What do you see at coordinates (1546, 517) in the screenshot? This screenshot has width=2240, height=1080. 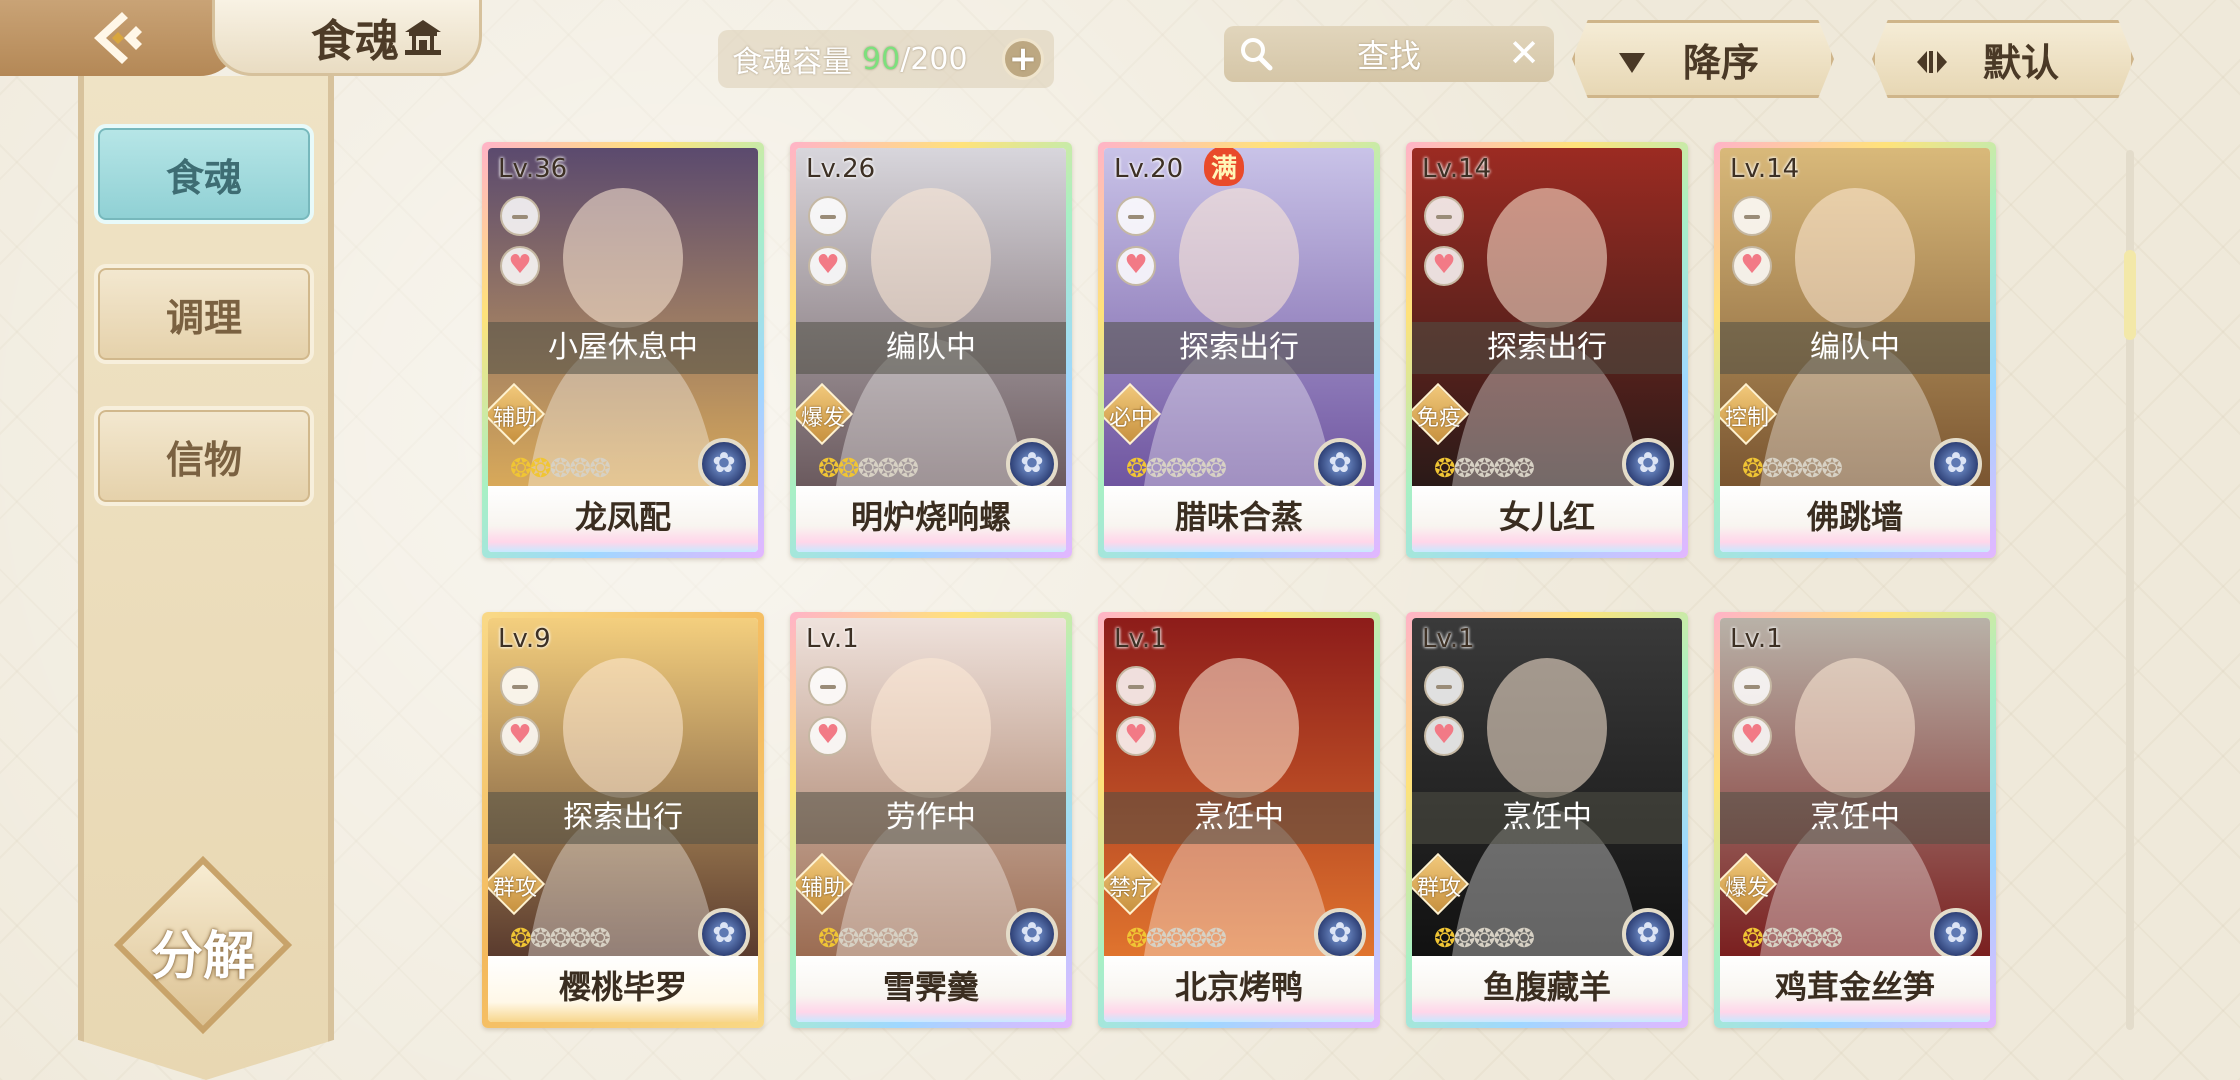 I see `food-soul-name: 女儿红` at bounding box center [1546, 517].